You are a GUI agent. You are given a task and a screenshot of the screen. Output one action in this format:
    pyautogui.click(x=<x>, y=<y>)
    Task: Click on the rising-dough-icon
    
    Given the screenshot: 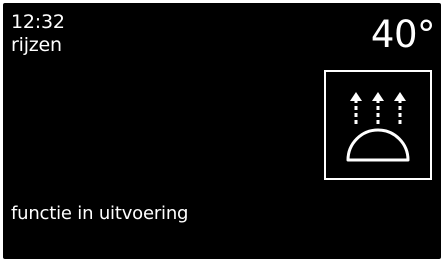 What is the action you would take?
    pyautogui.click(x=378, y=127)
    